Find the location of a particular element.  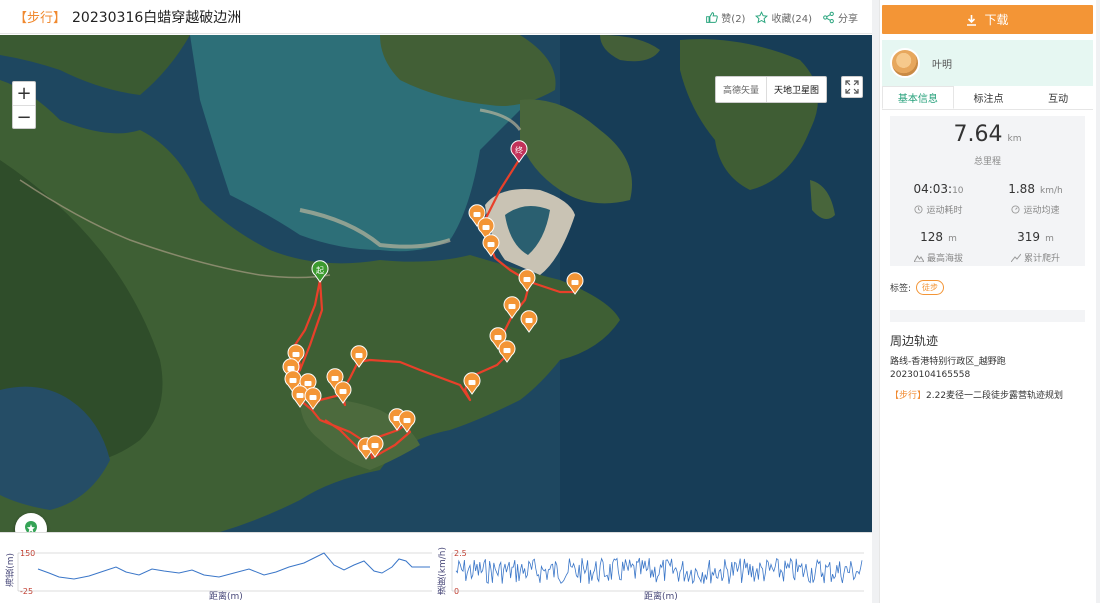

speedometer-icon is located at coordinates (1016, 209).